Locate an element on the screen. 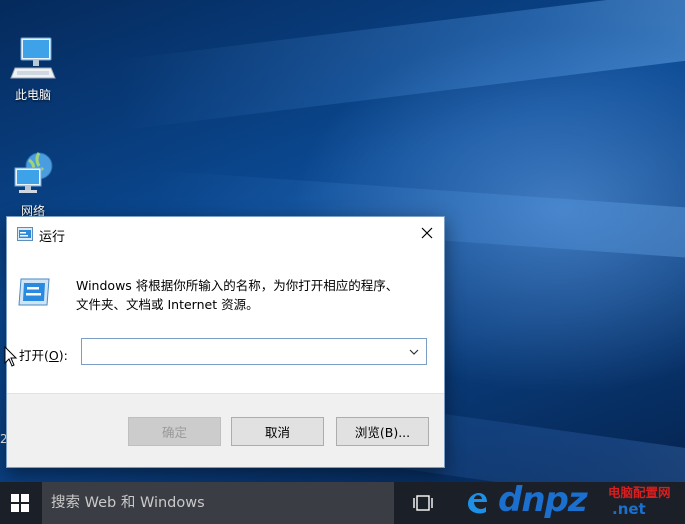 This screenshot has width=685, height=524. open-label-prefix: 打开( is located at coordinates (34, 355).